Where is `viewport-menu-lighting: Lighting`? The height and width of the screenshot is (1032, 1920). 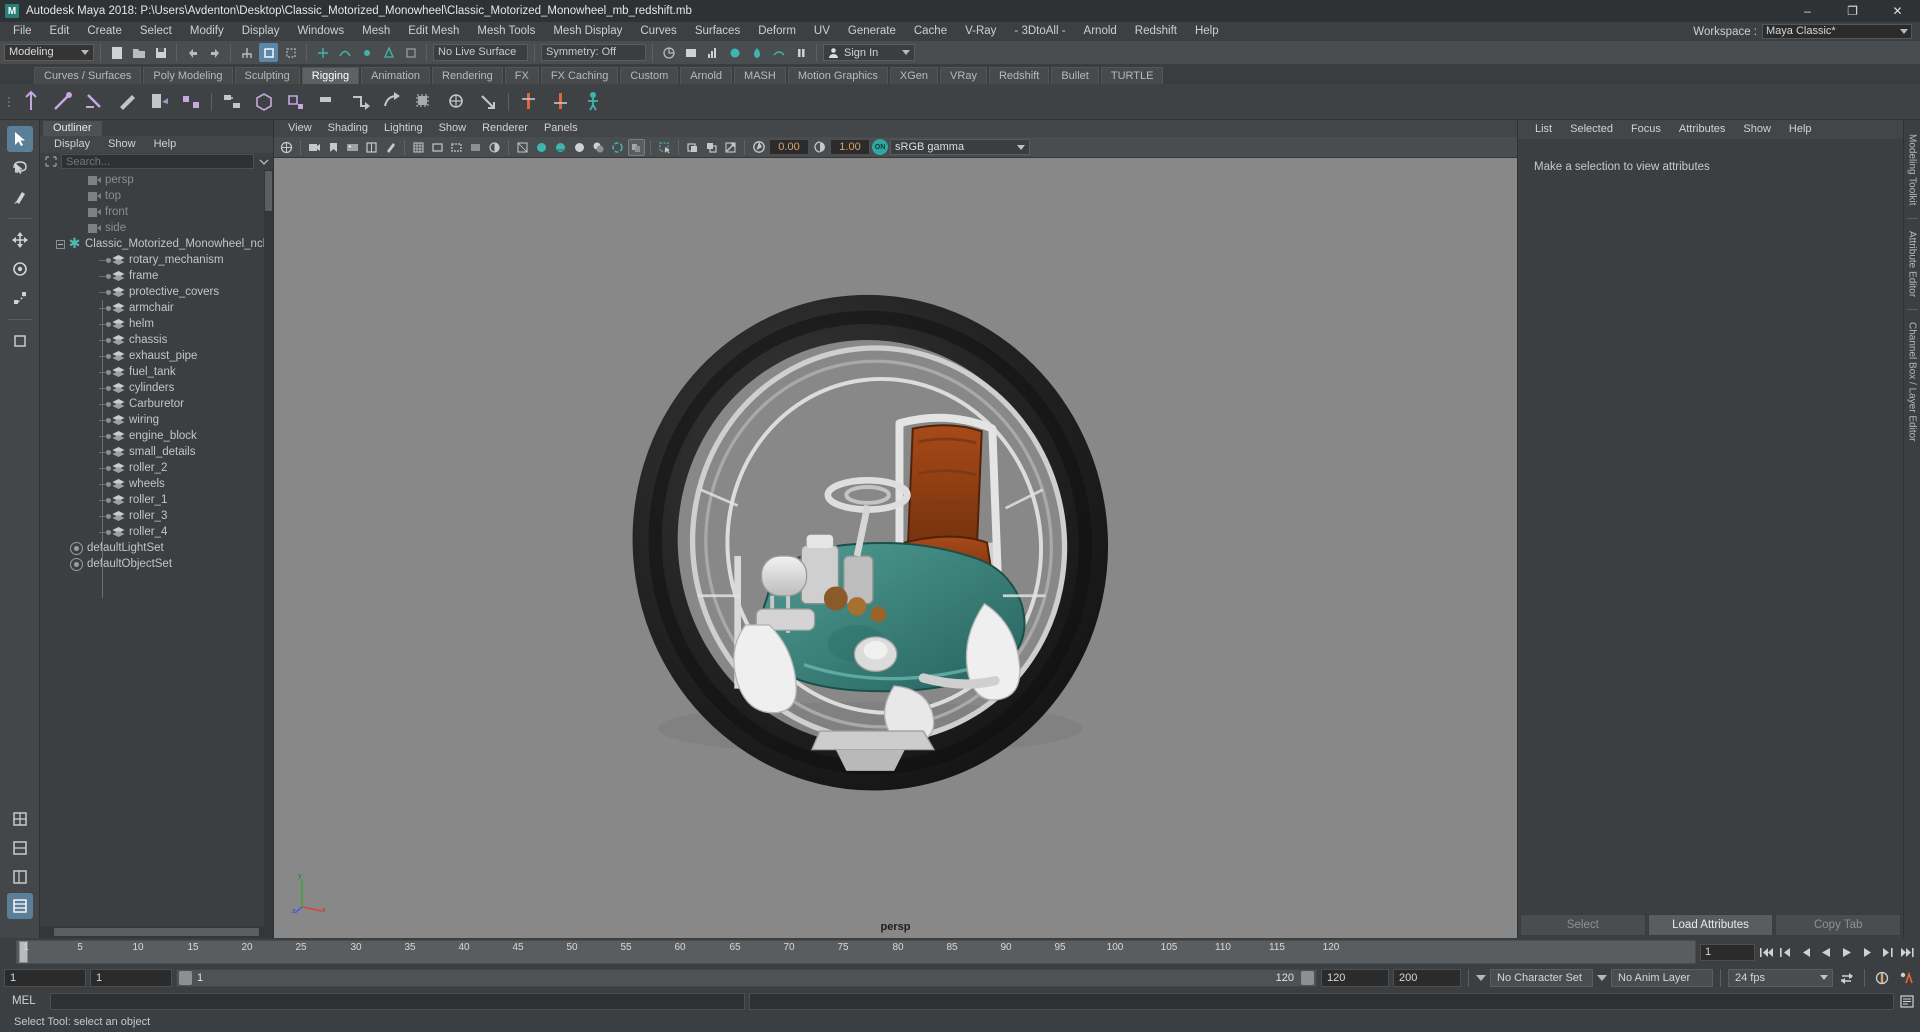 viewport-menu-lighting: Lighting is located at coordinates (403, 128).